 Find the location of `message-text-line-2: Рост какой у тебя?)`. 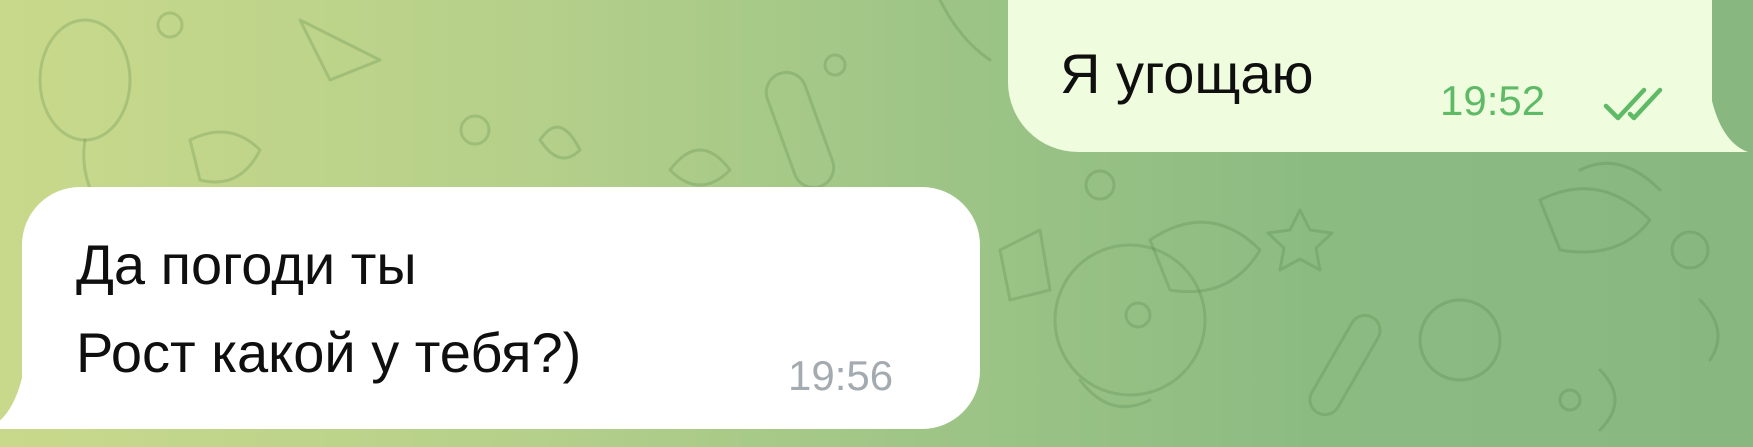

message-text-line-2: Рост какой у тебя?) is located at coordinates (329, 352).